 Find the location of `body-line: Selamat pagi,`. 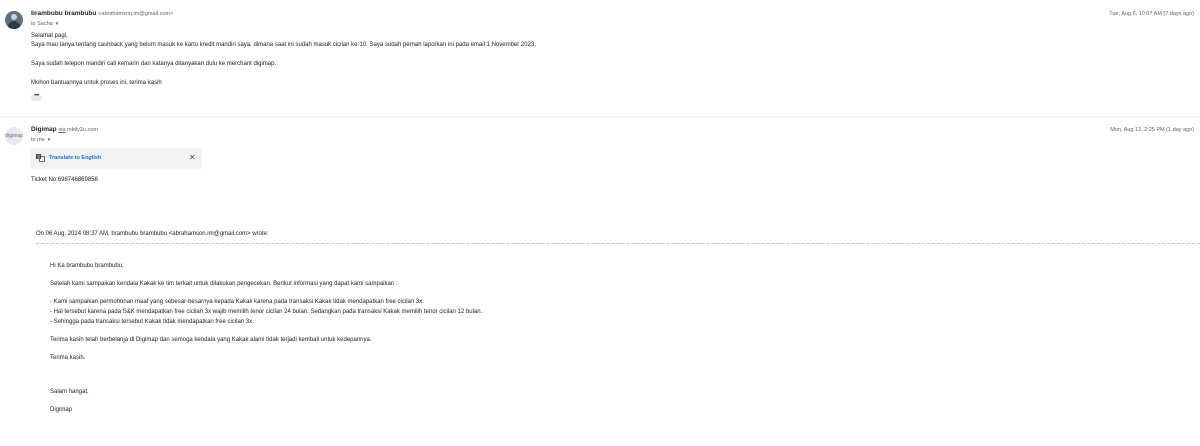

body-line: Selamat pagi, is located at coordinates (49, 36).